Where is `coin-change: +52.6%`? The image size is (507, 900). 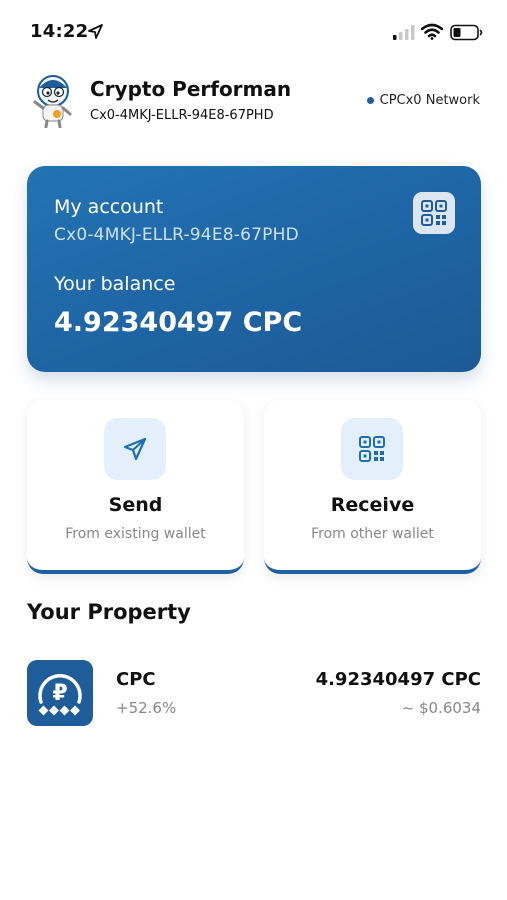
coin-change: +52.6% is located at coordinates (146, 708).